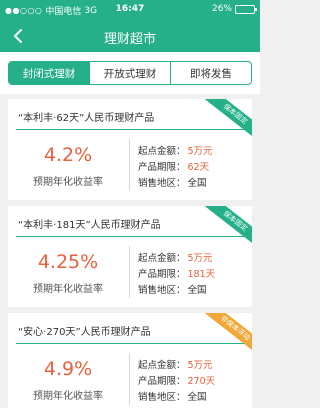 The width and height of the screenshot is (320, 408). What do you see at coordinates (198, 167) in the screenshot?
I see `term-value: 62天` at bounding box center [198, 167].